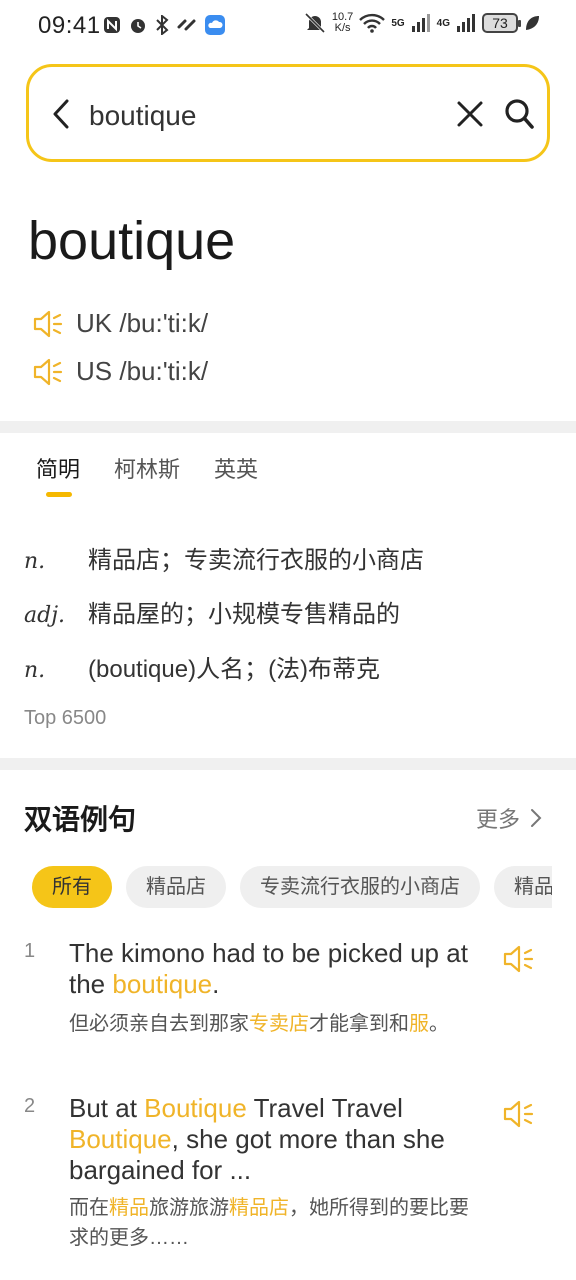 Image resolution: width=576 pixels, height=1280 pixels. What do you see at coordinates (372, 23) in the screenshot?
I see `wifi-icon` at bounding box center [372, 23].